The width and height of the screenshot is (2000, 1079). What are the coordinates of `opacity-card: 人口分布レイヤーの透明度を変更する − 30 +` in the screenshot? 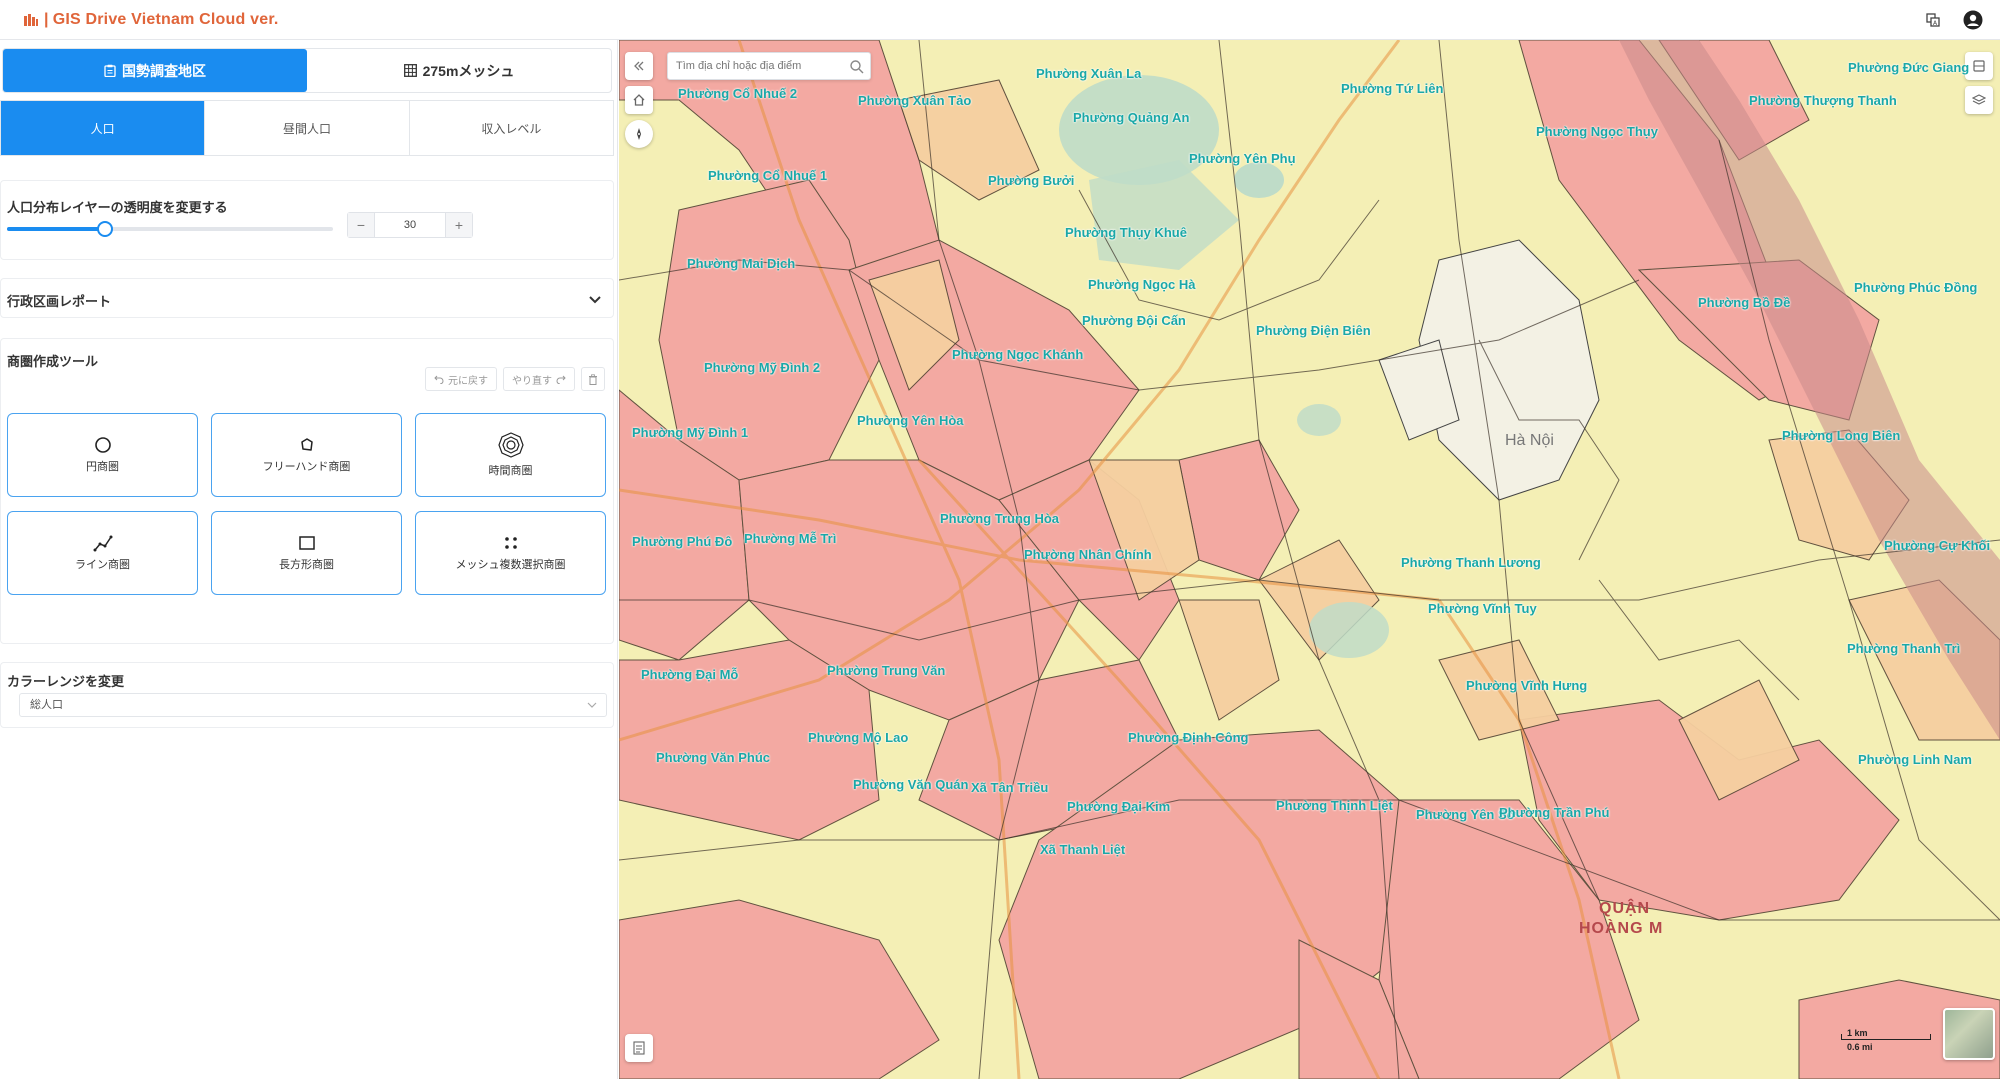 It's located at (307, 220).